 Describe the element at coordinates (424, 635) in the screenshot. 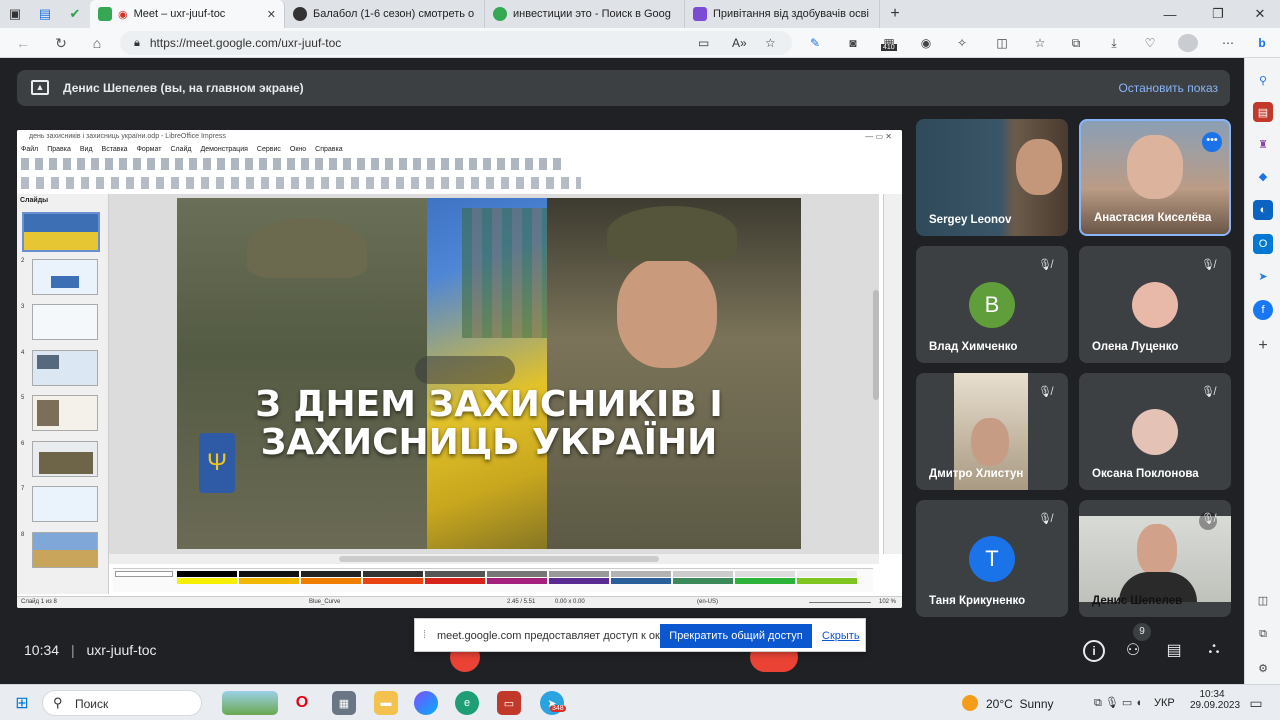

I see `drag-handle-icon: ⁞` at that location.